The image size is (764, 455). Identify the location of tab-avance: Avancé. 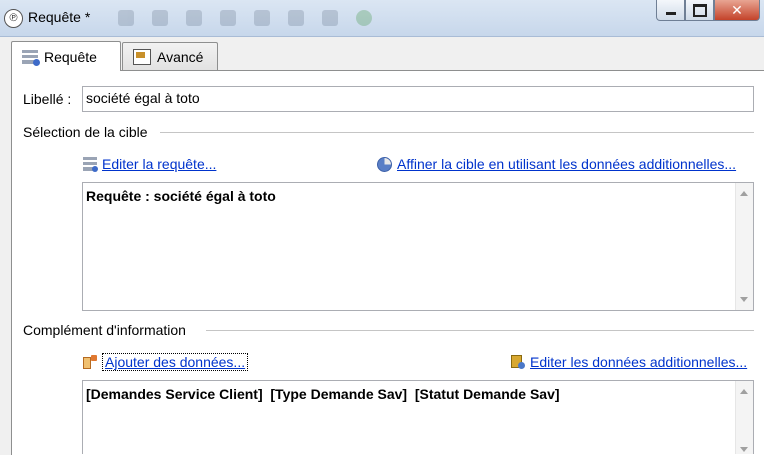
(170, 56).